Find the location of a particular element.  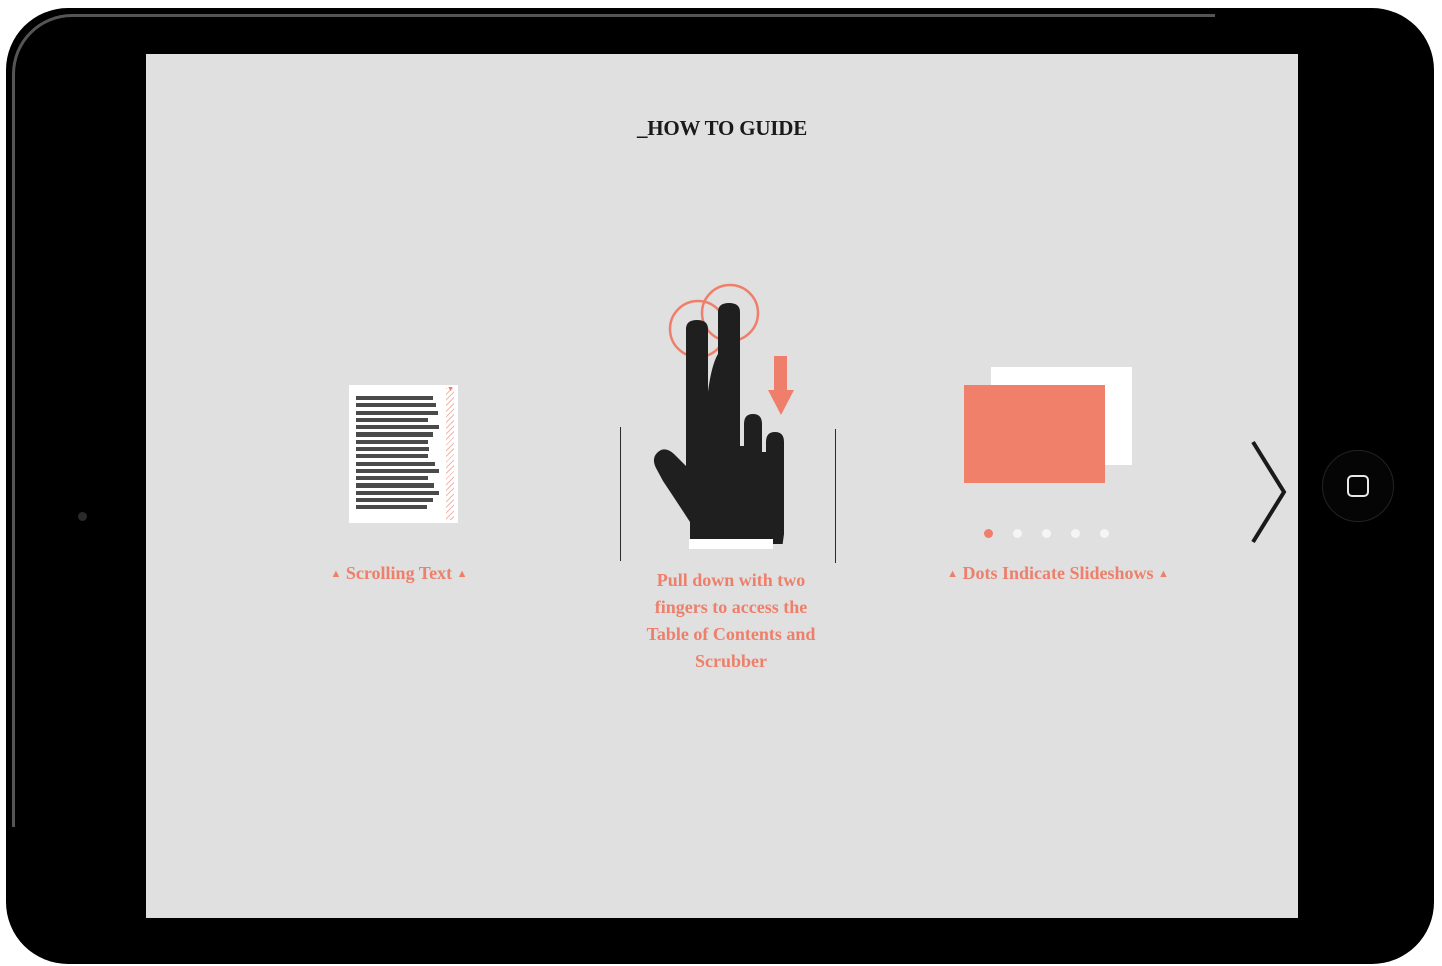

slideshow-dots is located at coordinates (1046, 533).